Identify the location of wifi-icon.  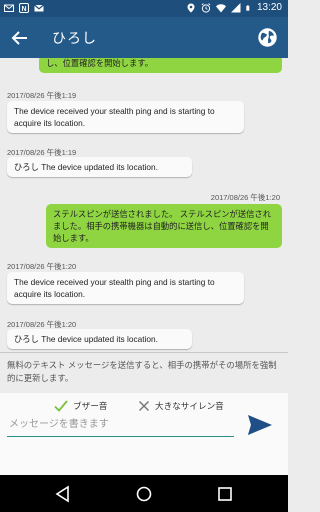
(220, 8).